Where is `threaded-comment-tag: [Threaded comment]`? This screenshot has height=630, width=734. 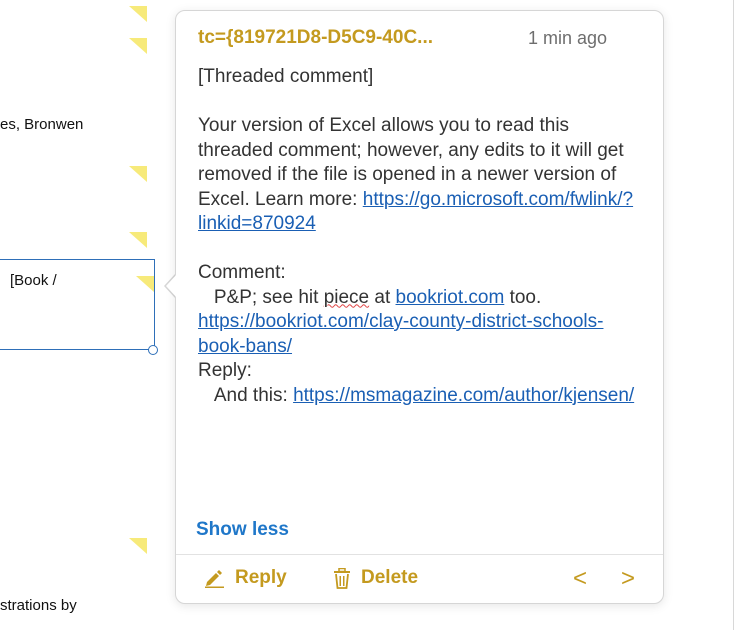 threaded-comment-tag: [Threaded comment] is located at coordinates (286, 76).